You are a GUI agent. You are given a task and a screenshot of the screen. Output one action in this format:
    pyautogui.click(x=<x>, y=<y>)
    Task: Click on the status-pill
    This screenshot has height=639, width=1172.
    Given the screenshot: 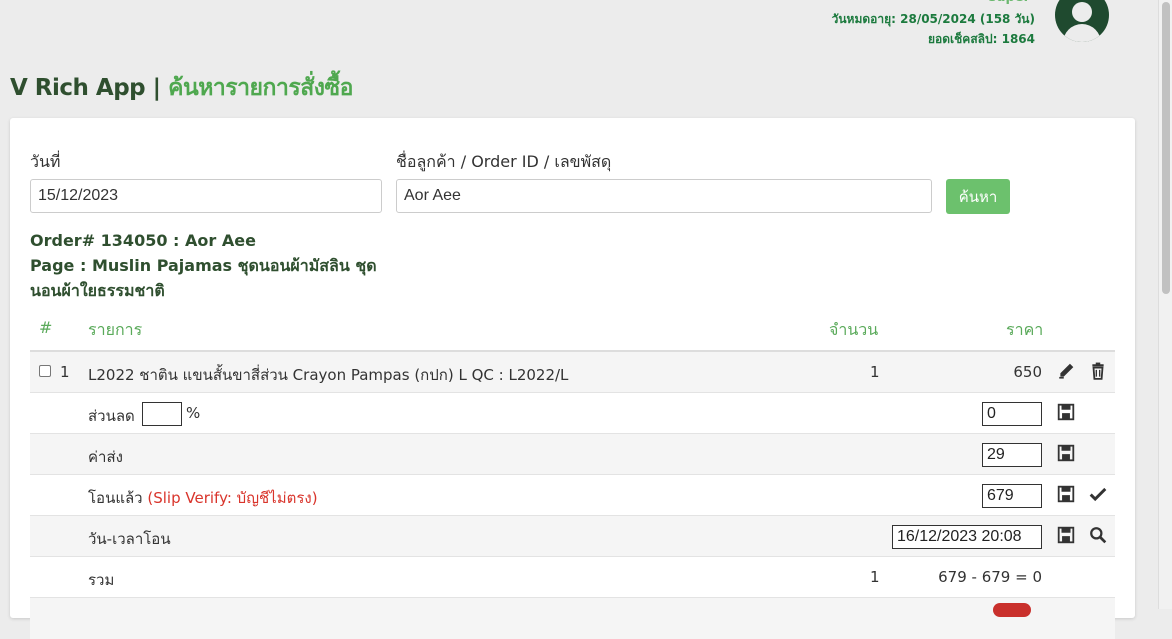 What is the action you would take?
    pyautogui.click(x=1012, y=610)
    